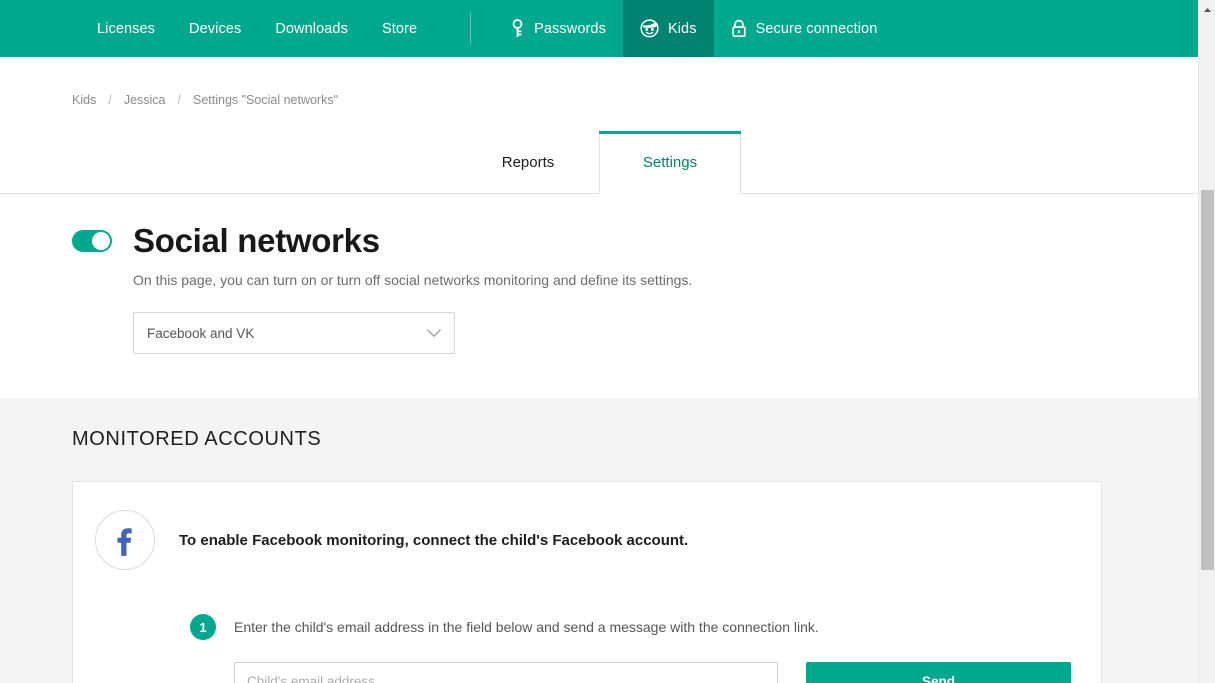 The height and width of the screenshot is (683, 1215). I want to click on nav-item-store: Store, so click(399, 28).